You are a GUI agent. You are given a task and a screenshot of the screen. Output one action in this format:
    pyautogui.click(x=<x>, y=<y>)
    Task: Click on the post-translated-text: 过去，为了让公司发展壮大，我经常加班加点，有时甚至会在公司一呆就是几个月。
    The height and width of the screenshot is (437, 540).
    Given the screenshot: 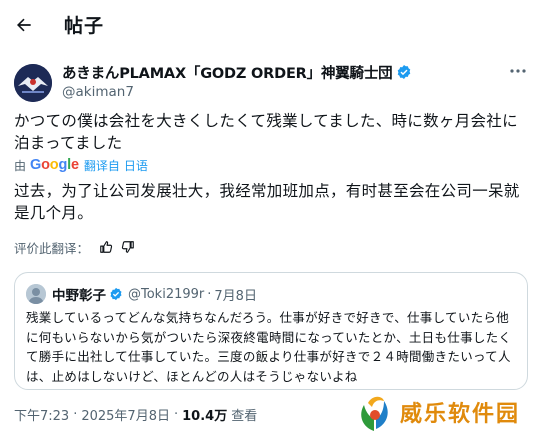 What is the action you would take?
    pyautogui.click(x=267, y=202)
    